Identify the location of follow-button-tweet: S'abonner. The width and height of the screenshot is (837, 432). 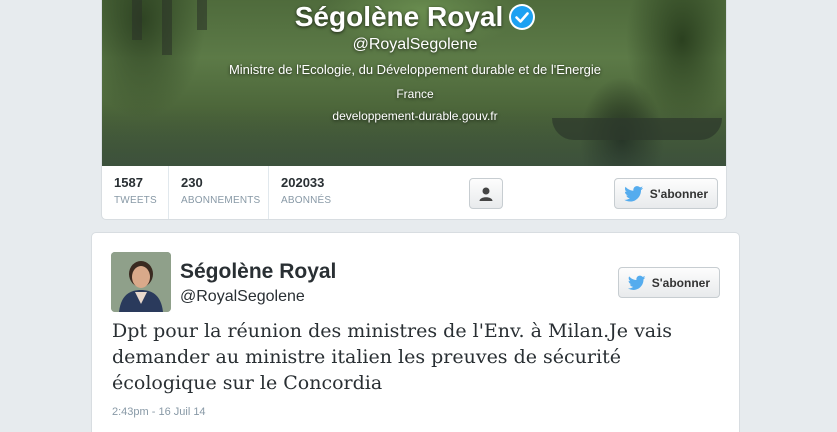
(669, 282).